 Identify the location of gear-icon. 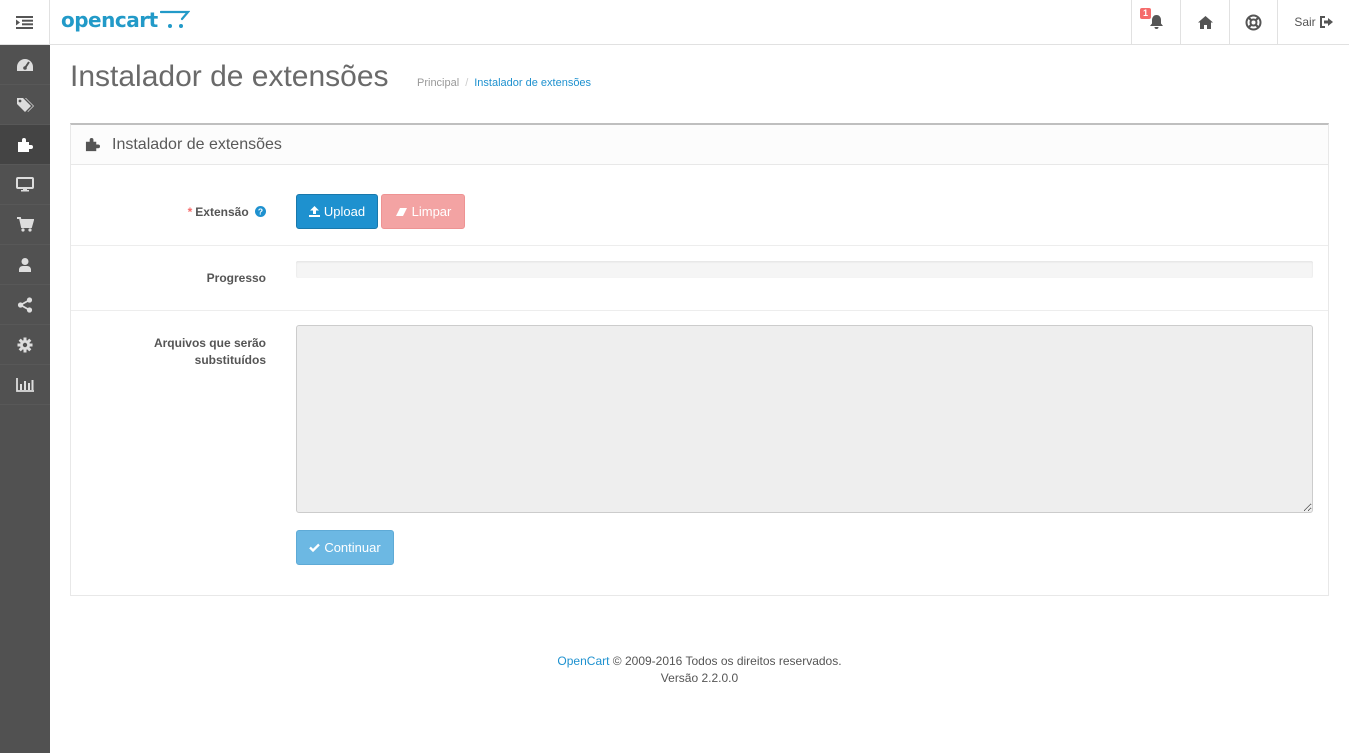
(25, 344).